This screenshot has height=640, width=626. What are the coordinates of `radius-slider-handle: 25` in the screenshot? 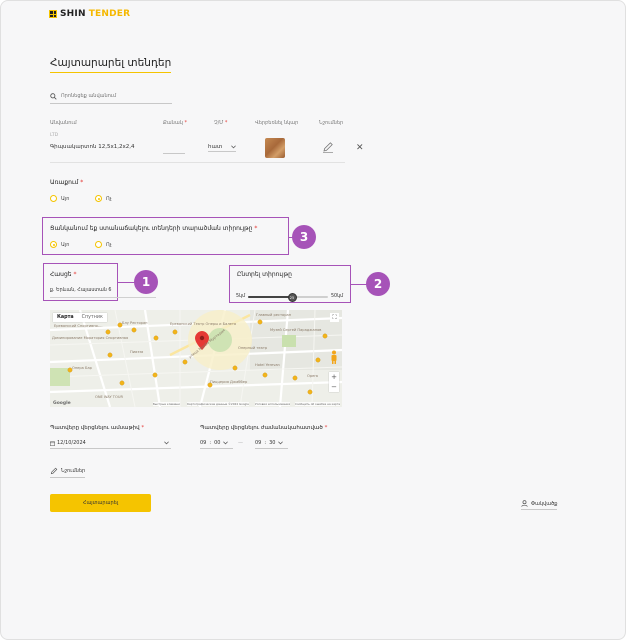 It's located at (292, 297).